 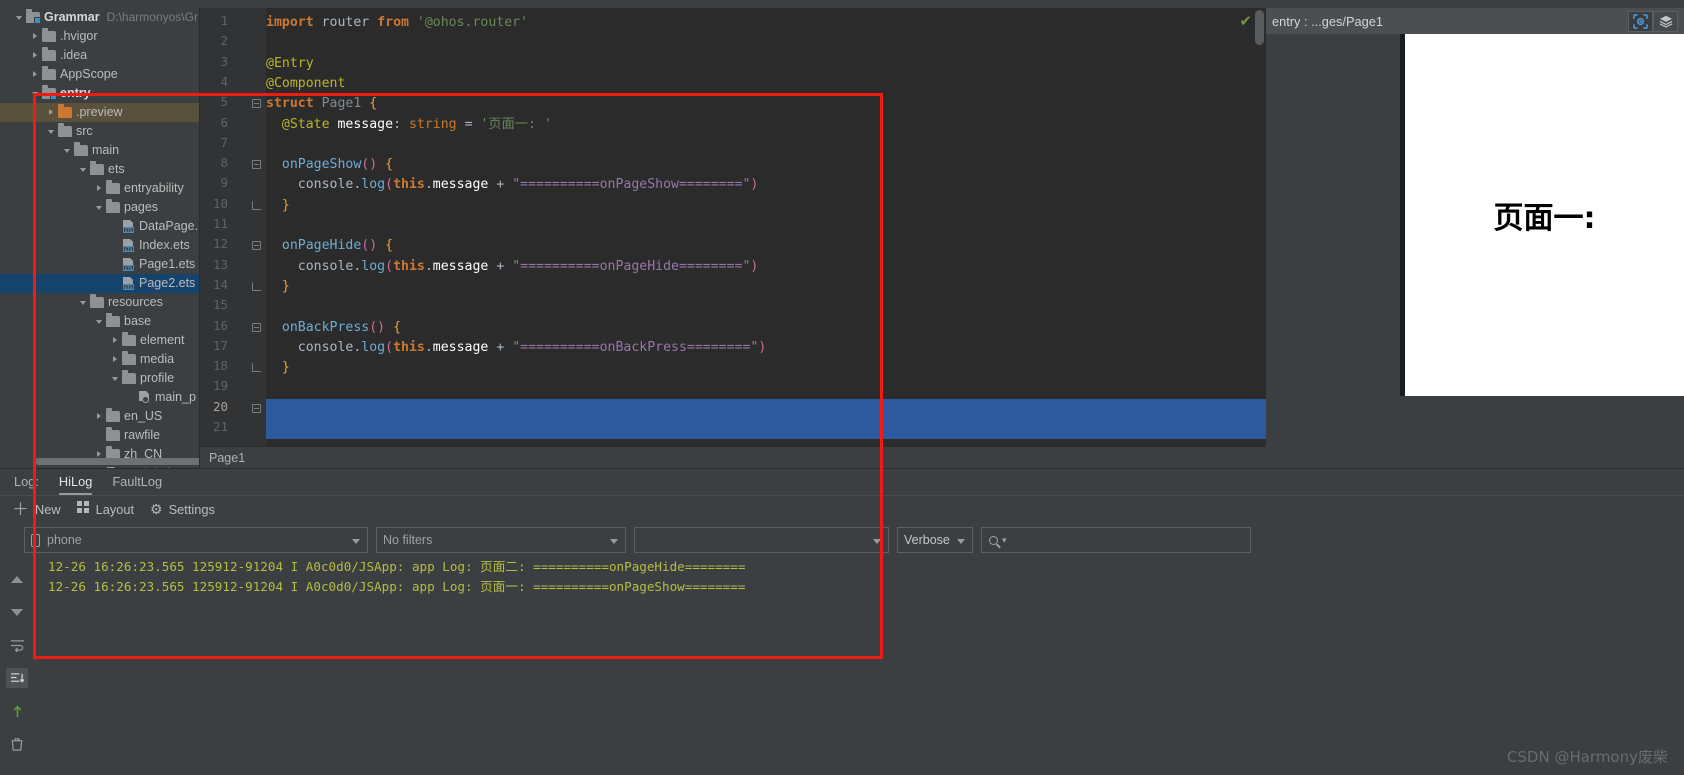 I want to click on scroll-up-button, so click(x=17, y=579).